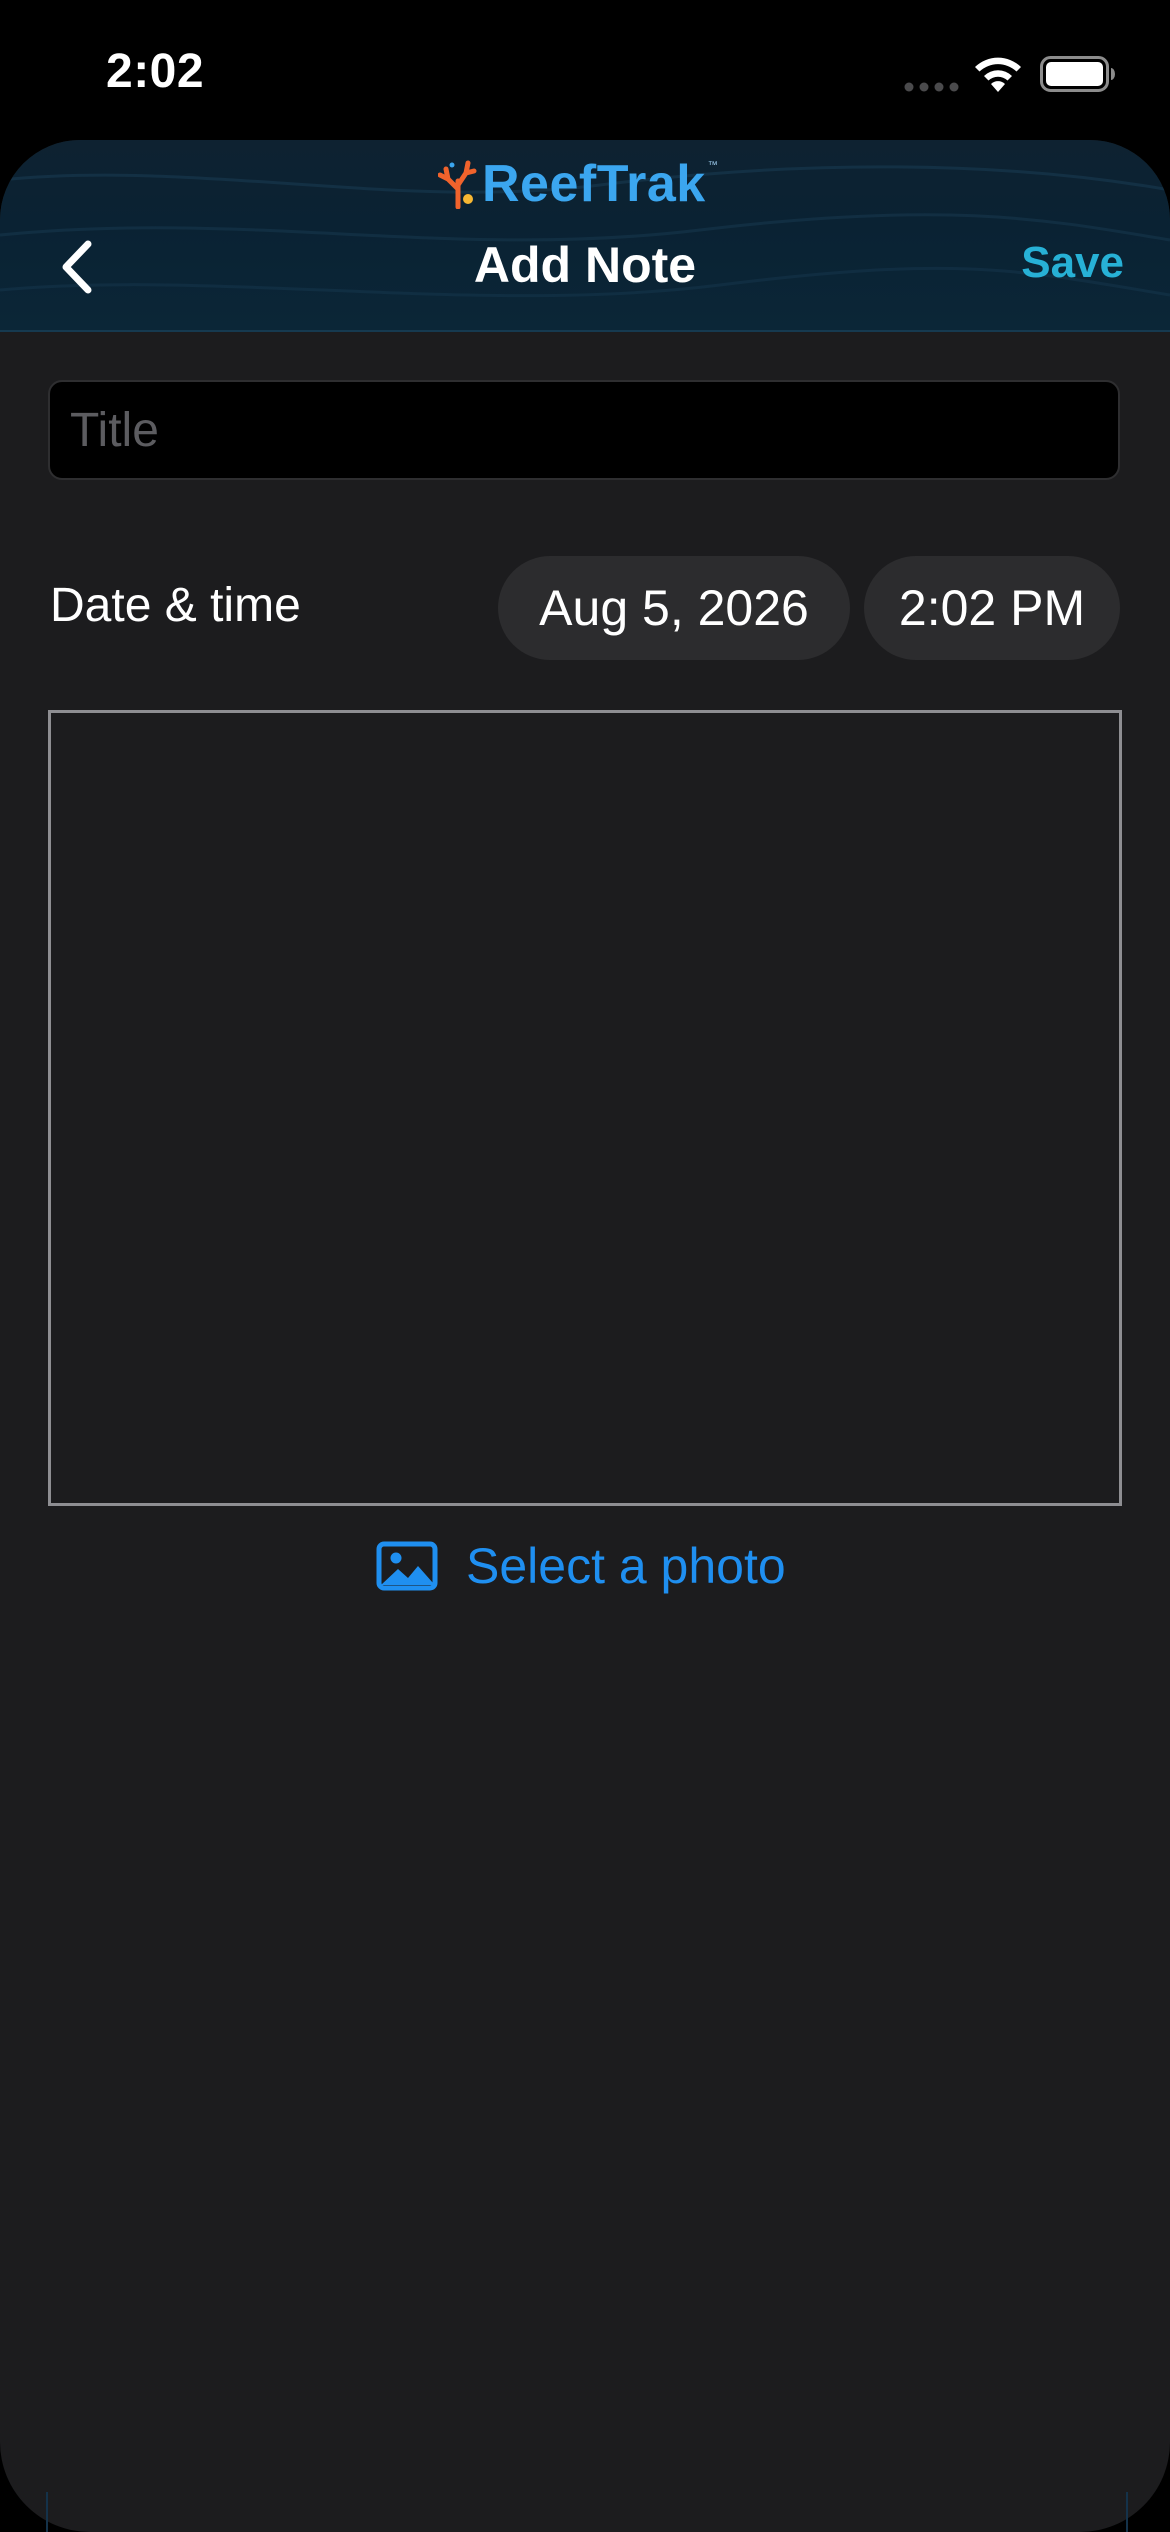 The width and height of the screenshot is (1170, 2532). I want to click on save-button: Save, so click(1072, 263).